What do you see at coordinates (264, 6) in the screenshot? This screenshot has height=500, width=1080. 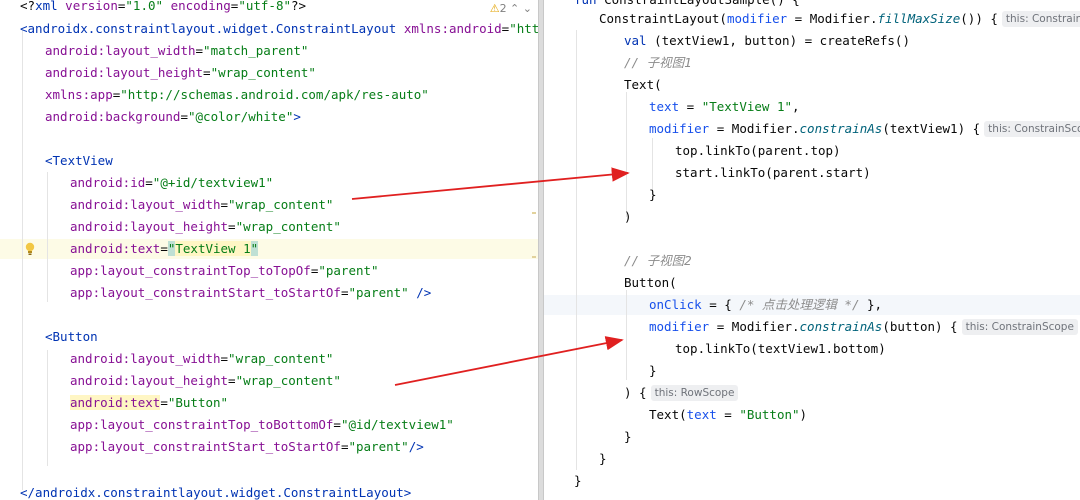 I see `code-token: "utf-8"` at bounding box center [264, 6].